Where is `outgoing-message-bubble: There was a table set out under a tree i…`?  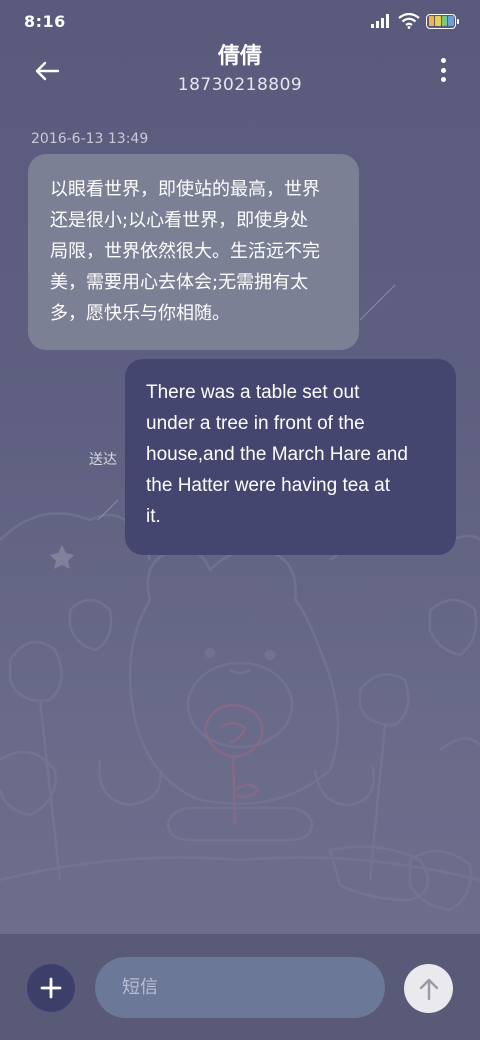 outgoing-message-bubble: There was a table set out under a tree i… is located at coordinates (290, 457).